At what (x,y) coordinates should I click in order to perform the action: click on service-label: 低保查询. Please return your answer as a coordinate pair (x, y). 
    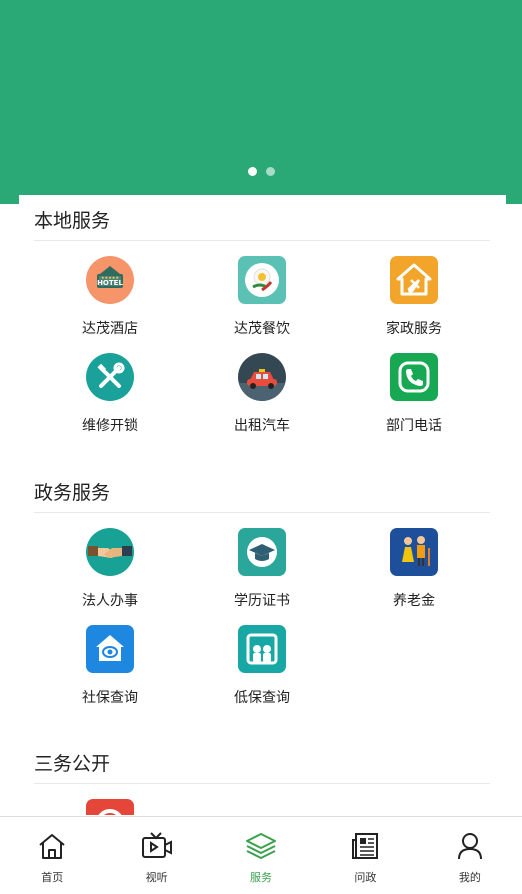
    Looking at the image, I should click on (261, 698).